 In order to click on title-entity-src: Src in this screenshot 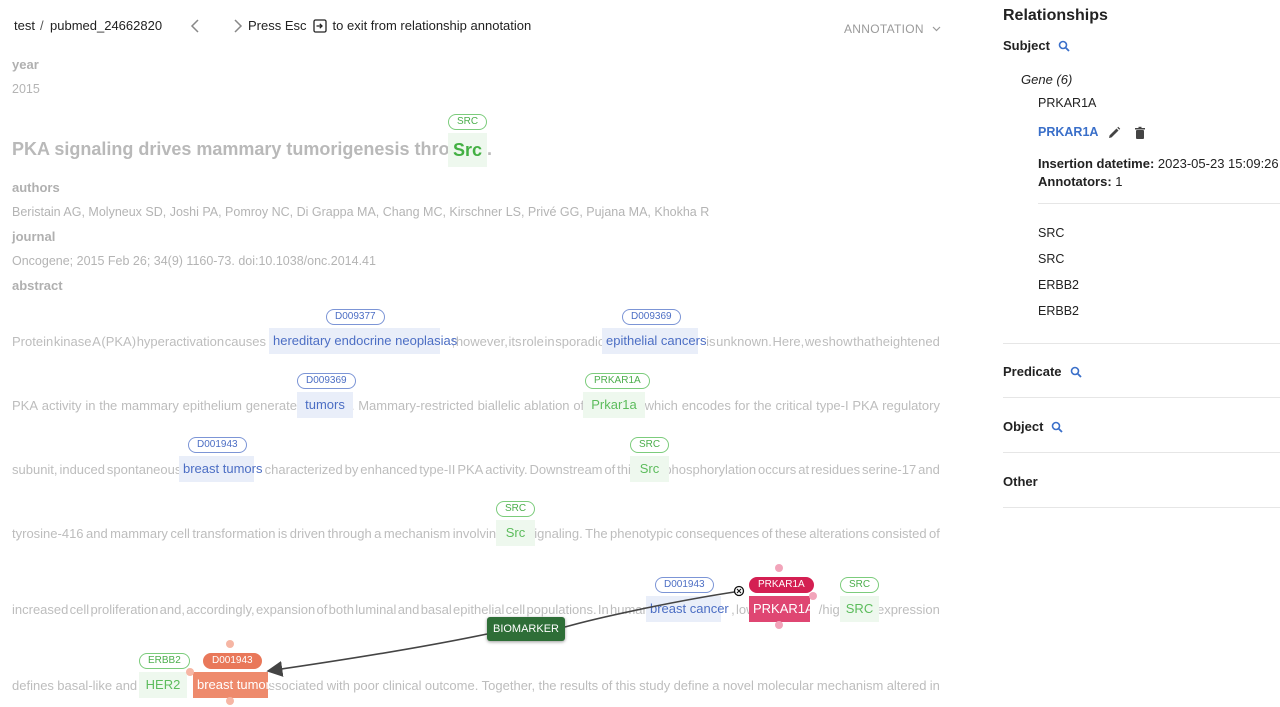, I will do `click(467, 150)`.